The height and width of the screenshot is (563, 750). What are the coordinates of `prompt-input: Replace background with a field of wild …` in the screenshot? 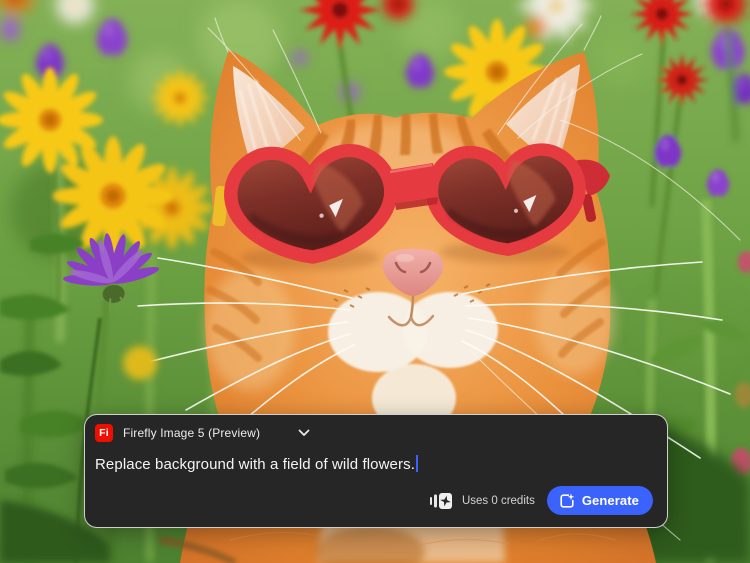 It's located at (374, 464).